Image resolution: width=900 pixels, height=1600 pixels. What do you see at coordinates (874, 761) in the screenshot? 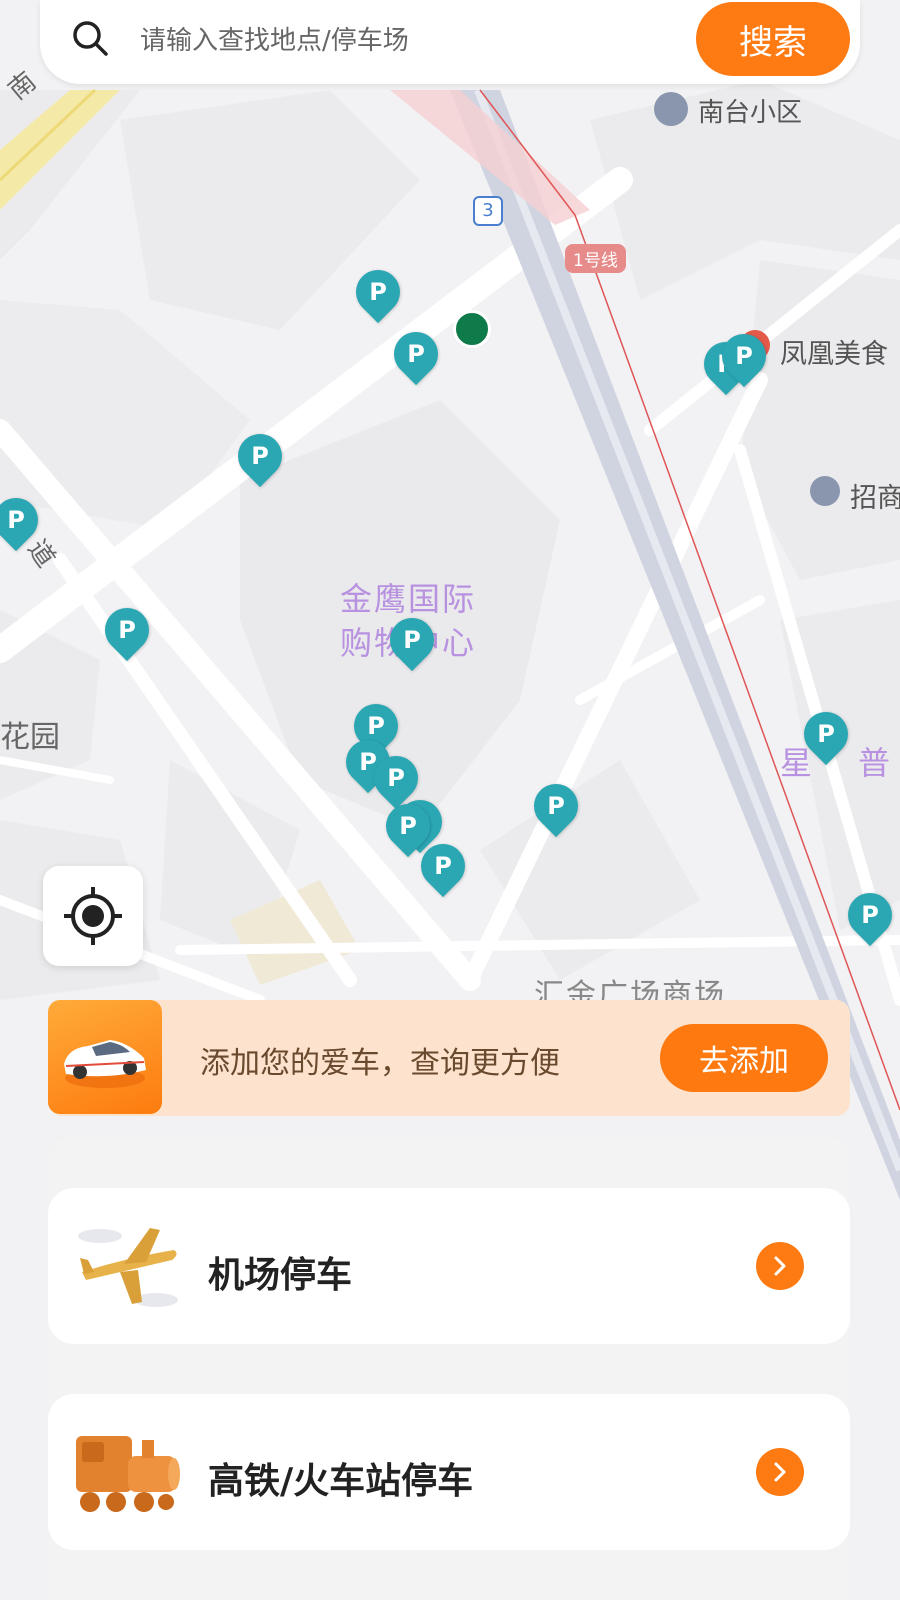
I see `poi-pu-label: 普` at bounding box center [874, 761].